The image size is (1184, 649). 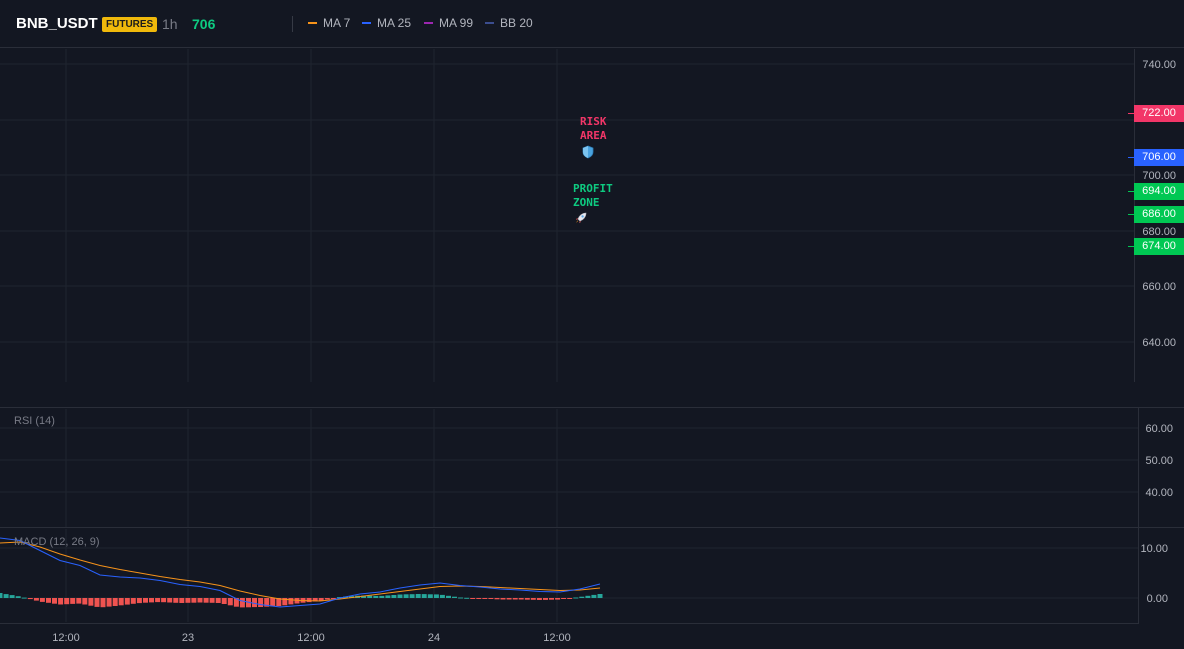 I want to click on price-axis: 740.00 700.00 680.00 660.00 640.00, so click(x=1159, y=204).